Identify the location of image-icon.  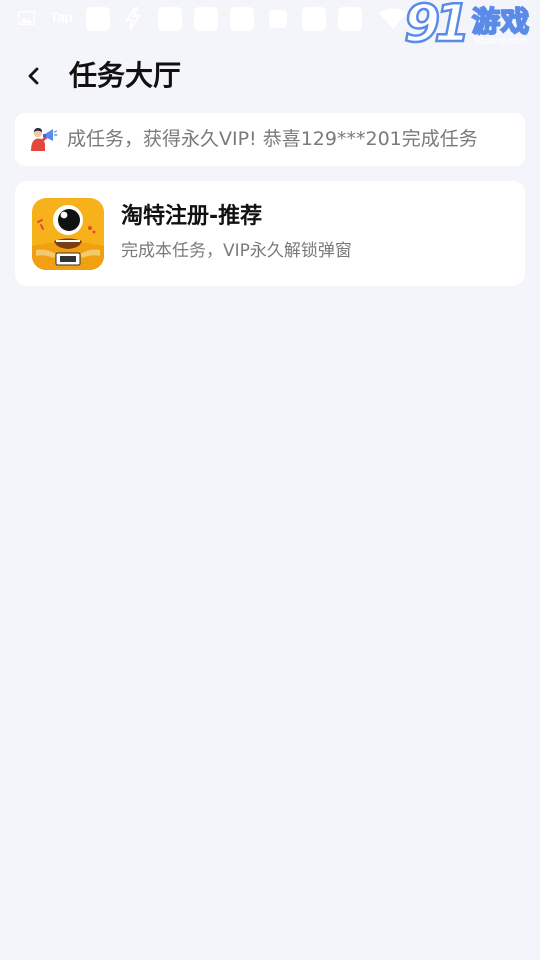
(26, 18).